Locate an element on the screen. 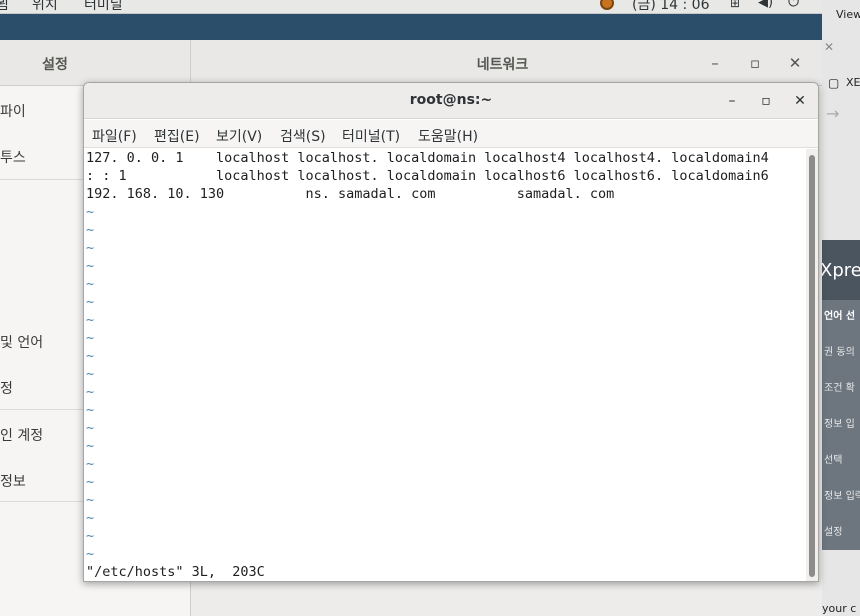  page-menu-item: 정보 입 is located at coordinates (839, 422).